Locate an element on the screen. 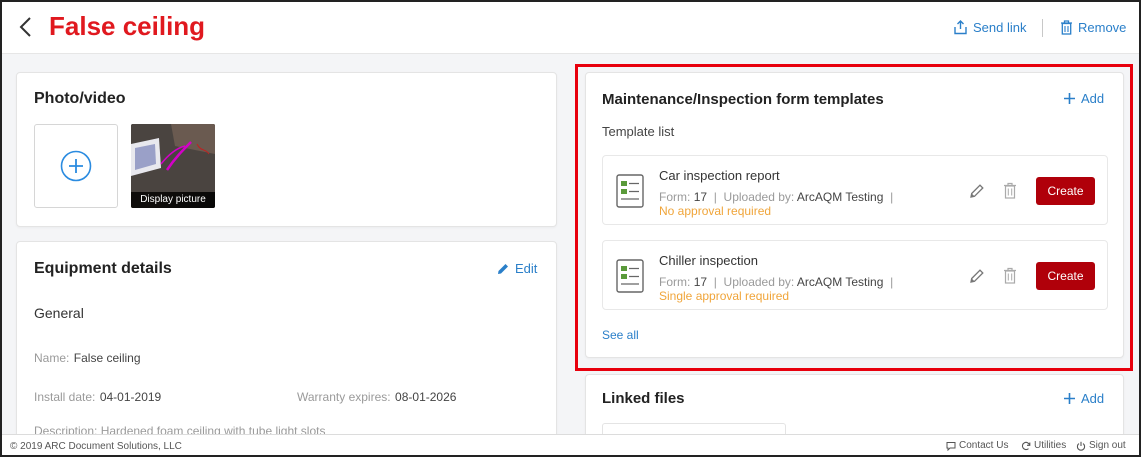 The image size is (1141, 457). contact-us-link: Contact Us is located at coordinates (977, 445).